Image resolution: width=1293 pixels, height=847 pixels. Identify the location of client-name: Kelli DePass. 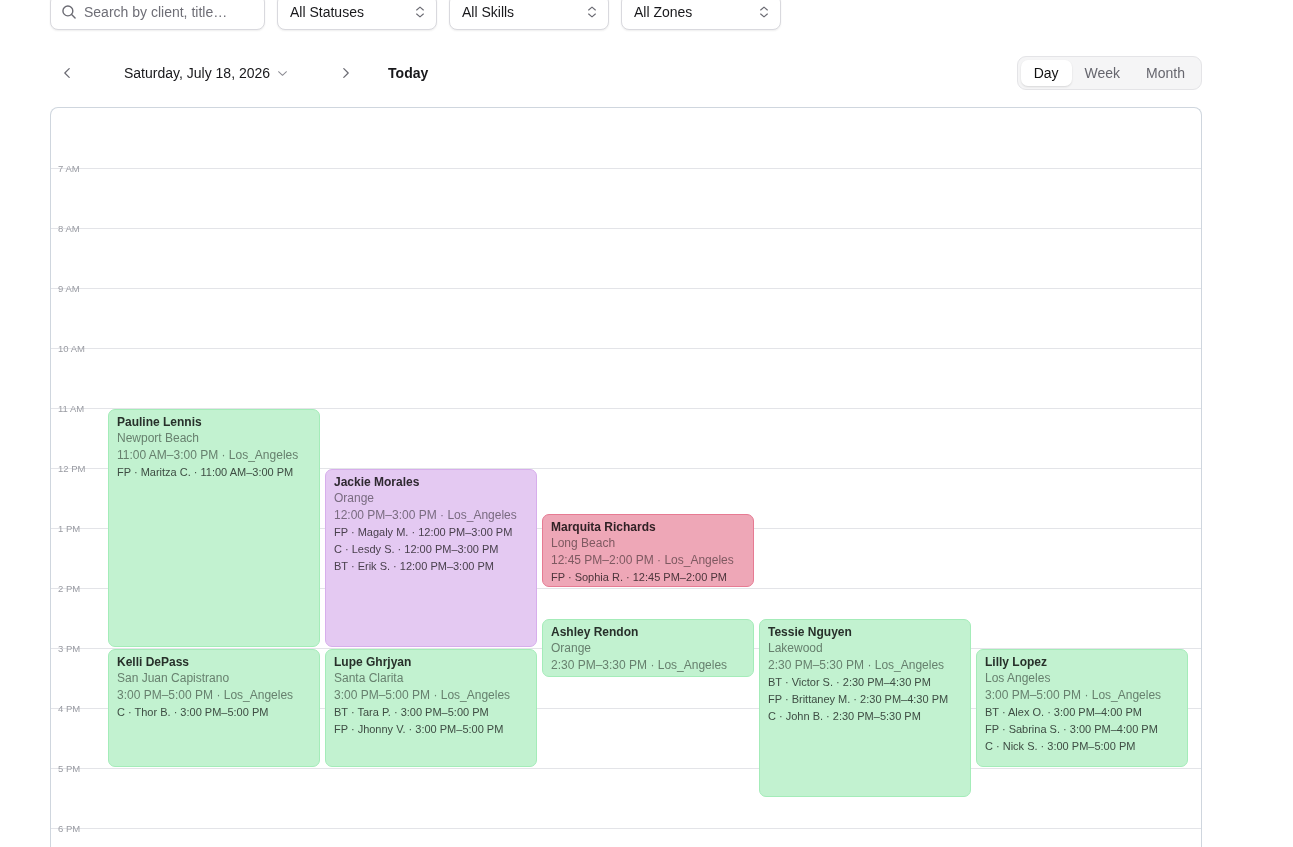
(154, 662).